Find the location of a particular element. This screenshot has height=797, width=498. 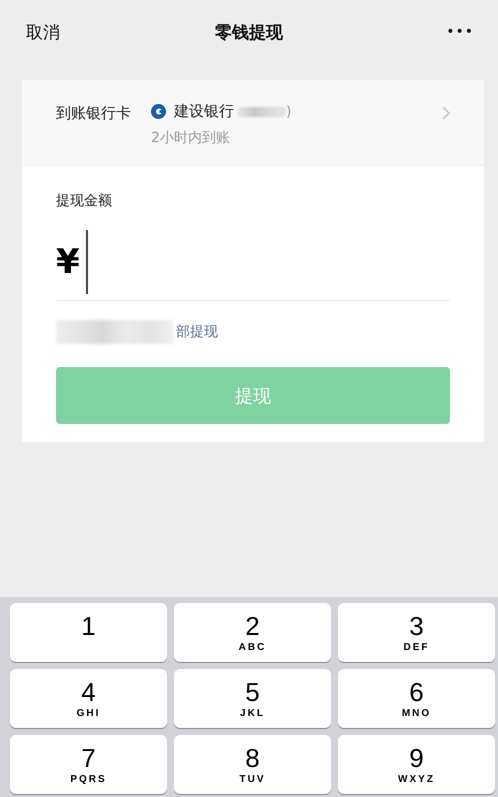

arrival-time: 2小时内到账 is located at coordinates (191, 138).